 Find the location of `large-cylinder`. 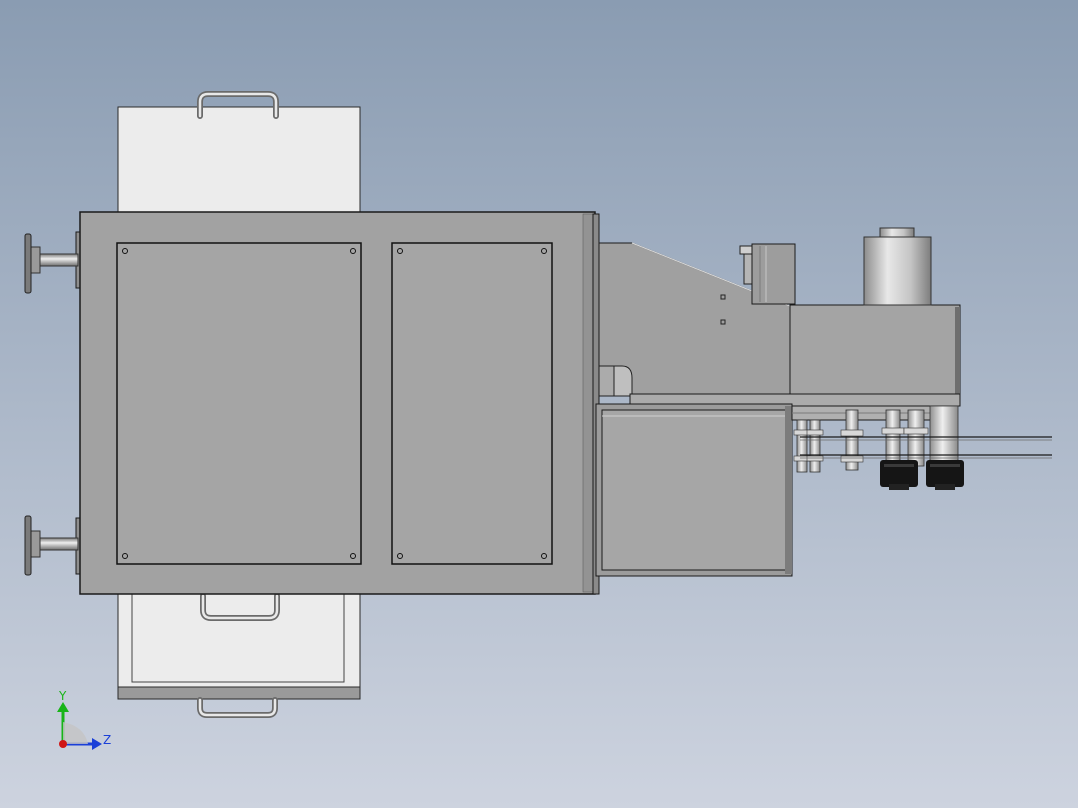

large-cylinder is located at coordinates (897, 266).